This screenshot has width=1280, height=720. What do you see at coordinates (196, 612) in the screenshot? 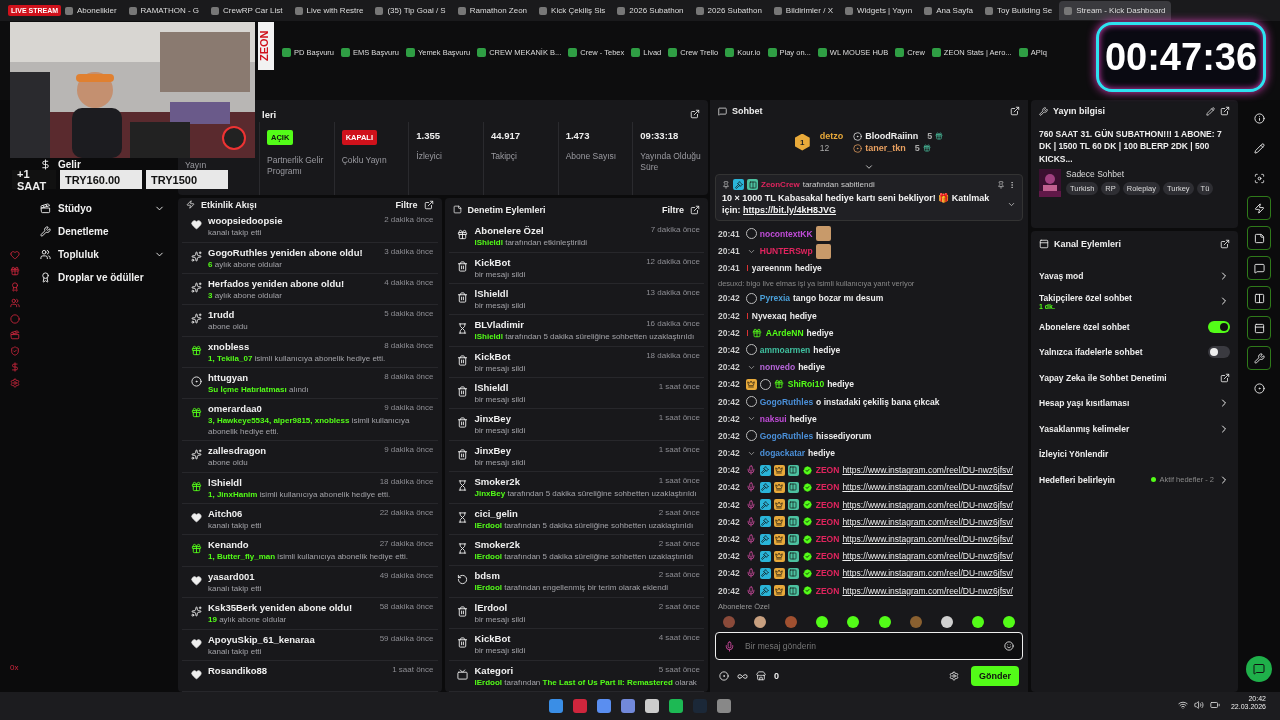
I see `sparkle-icon` at bounding box center [196, 612].